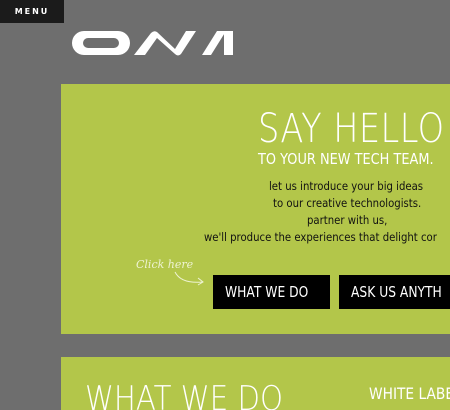 This screenshot has width=450, height=410. I want to click on ask-us-button: ASK US ANYTH, so click(394, 292).